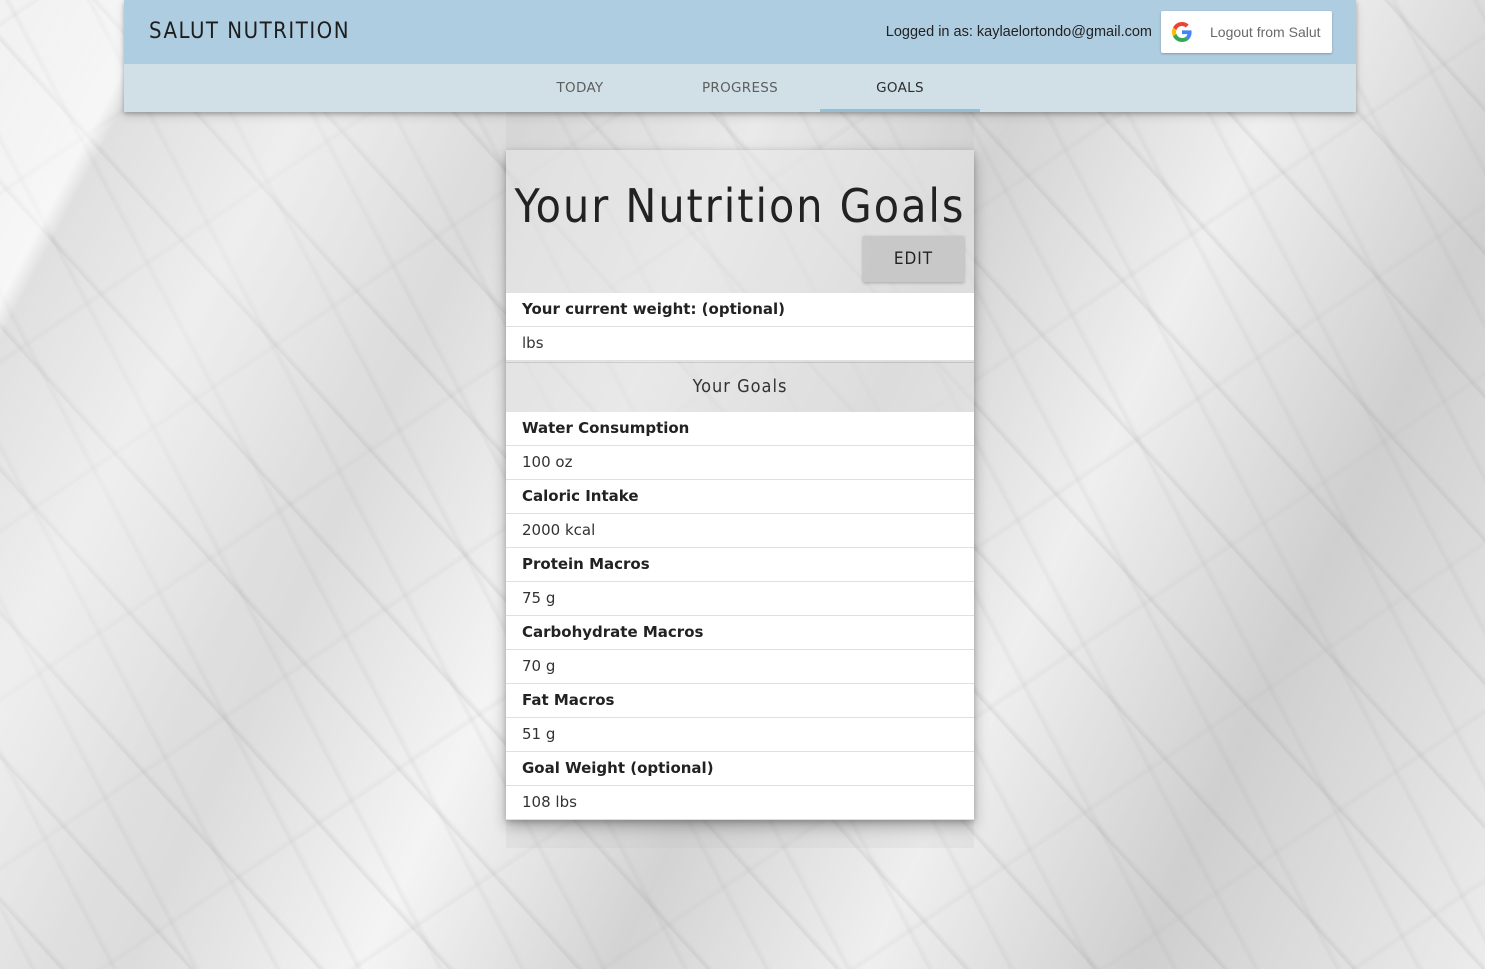  I want to click on goal-label-goal-weight: Goal Weight (optional), so click(740, 769).